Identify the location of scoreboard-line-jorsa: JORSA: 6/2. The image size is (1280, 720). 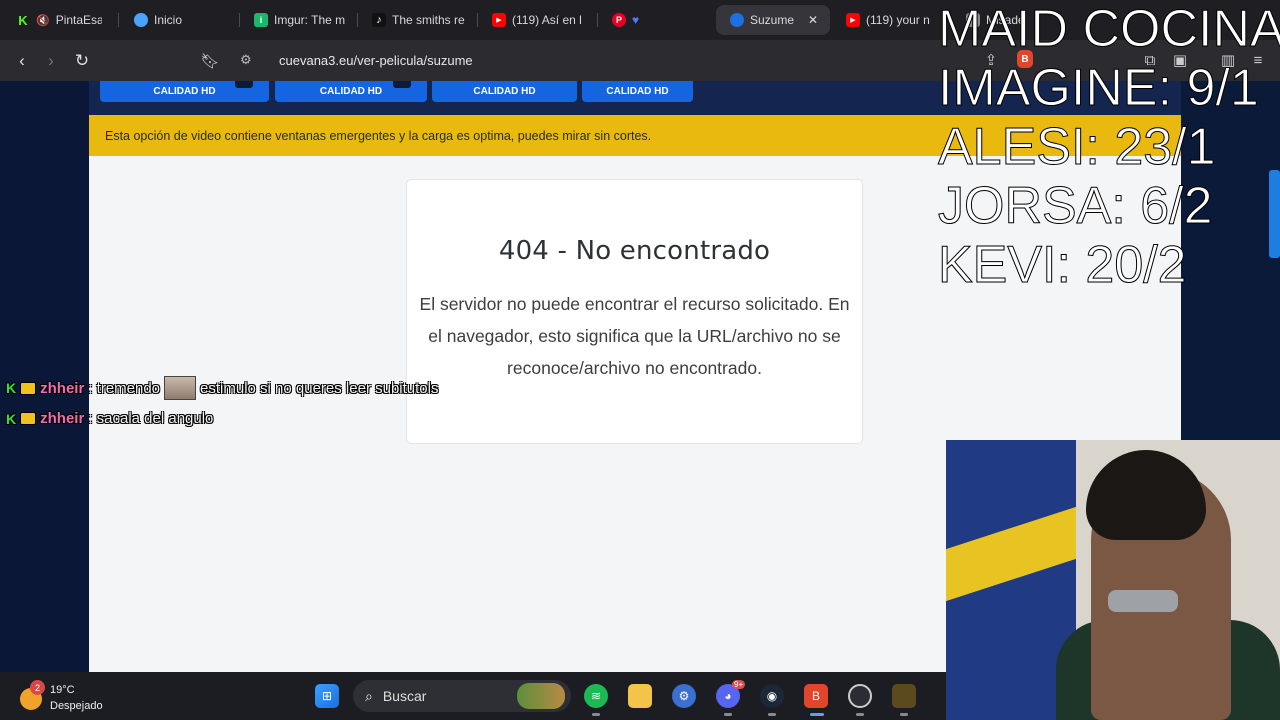
(1076, 206).